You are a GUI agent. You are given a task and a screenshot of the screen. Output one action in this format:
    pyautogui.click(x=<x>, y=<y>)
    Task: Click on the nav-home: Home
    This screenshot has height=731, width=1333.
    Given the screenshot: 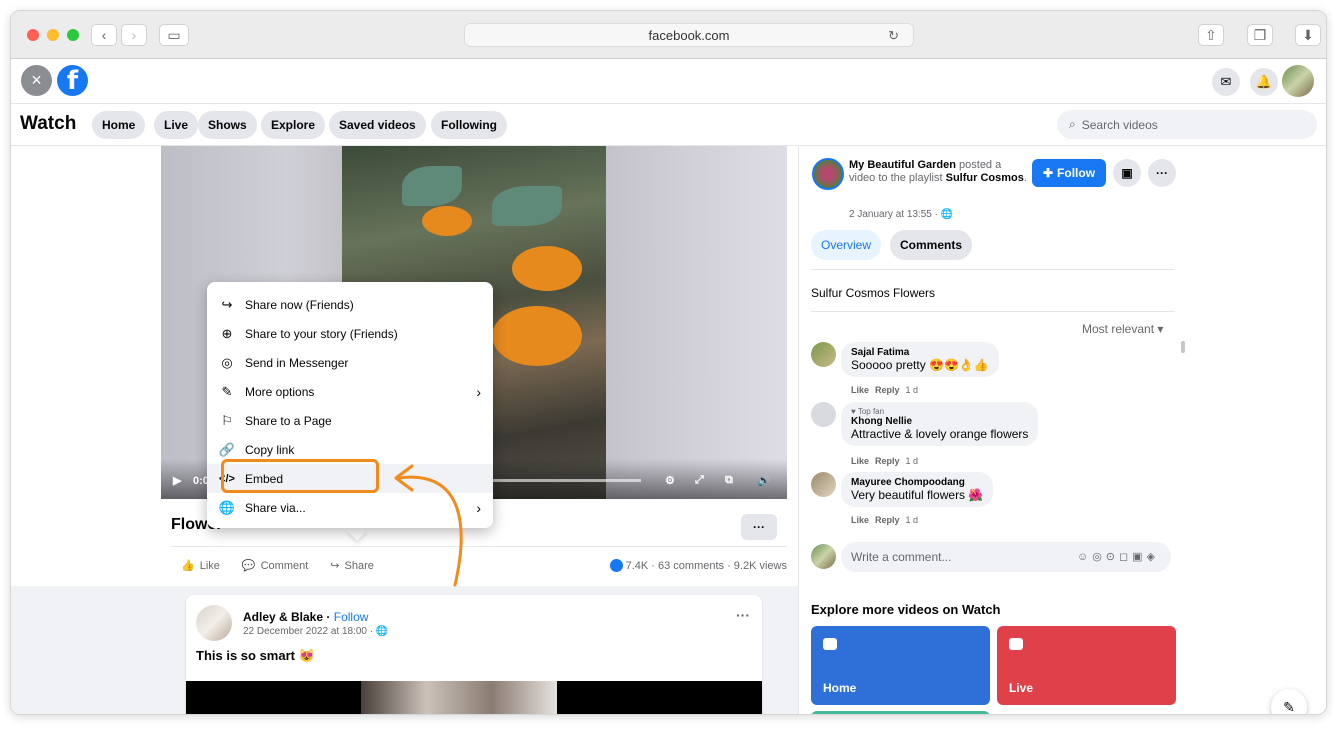 What is the action you would take?
    pyautogui.click(x=119, y=125)
    